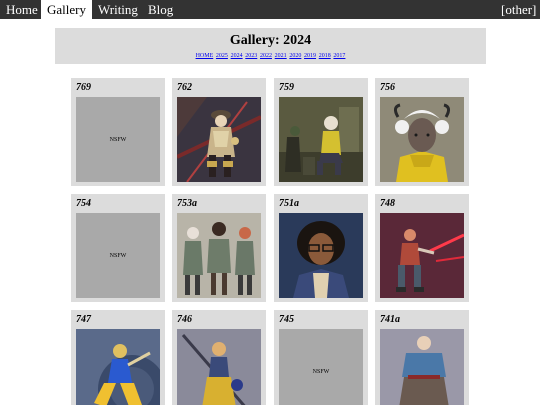 The image size is (540, 405). What do you see at coordinates (83, 87) in the screenshot?
I see `card-number: 769` at bounding box center [83, 87].